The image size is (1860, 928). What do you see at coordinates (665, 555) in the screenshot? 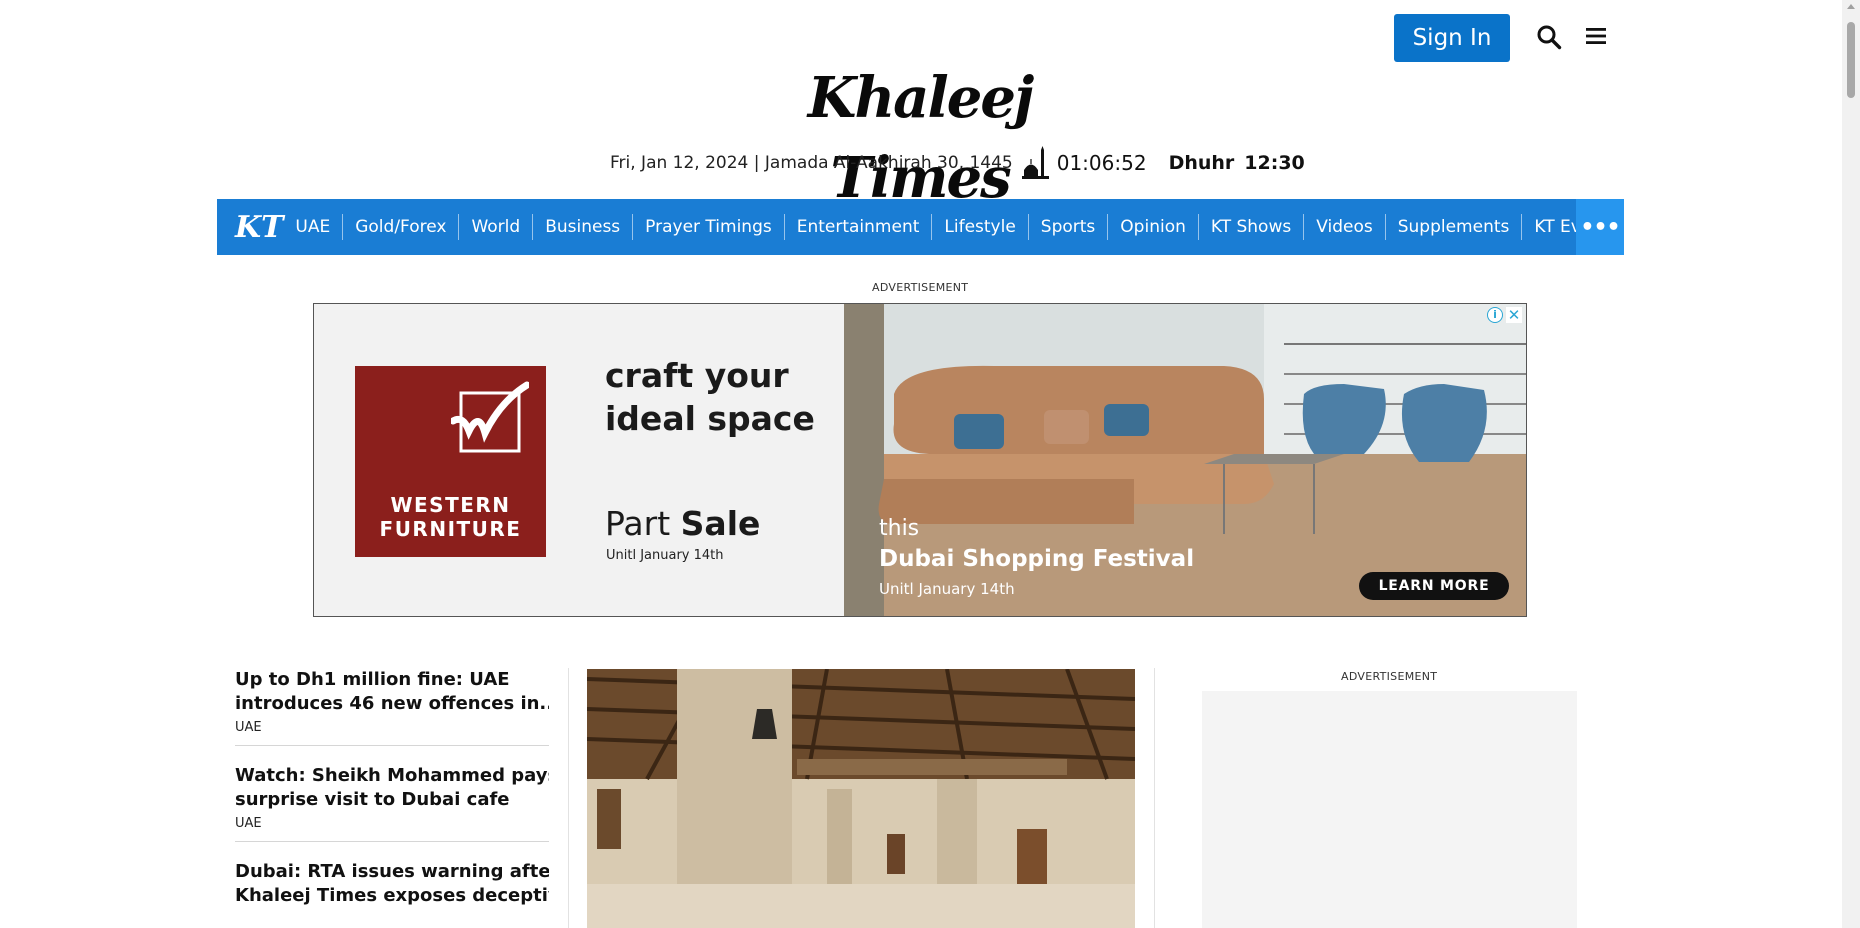
I see `ad-until-left: Unitl January 14th` at bounding box center [665, 555].